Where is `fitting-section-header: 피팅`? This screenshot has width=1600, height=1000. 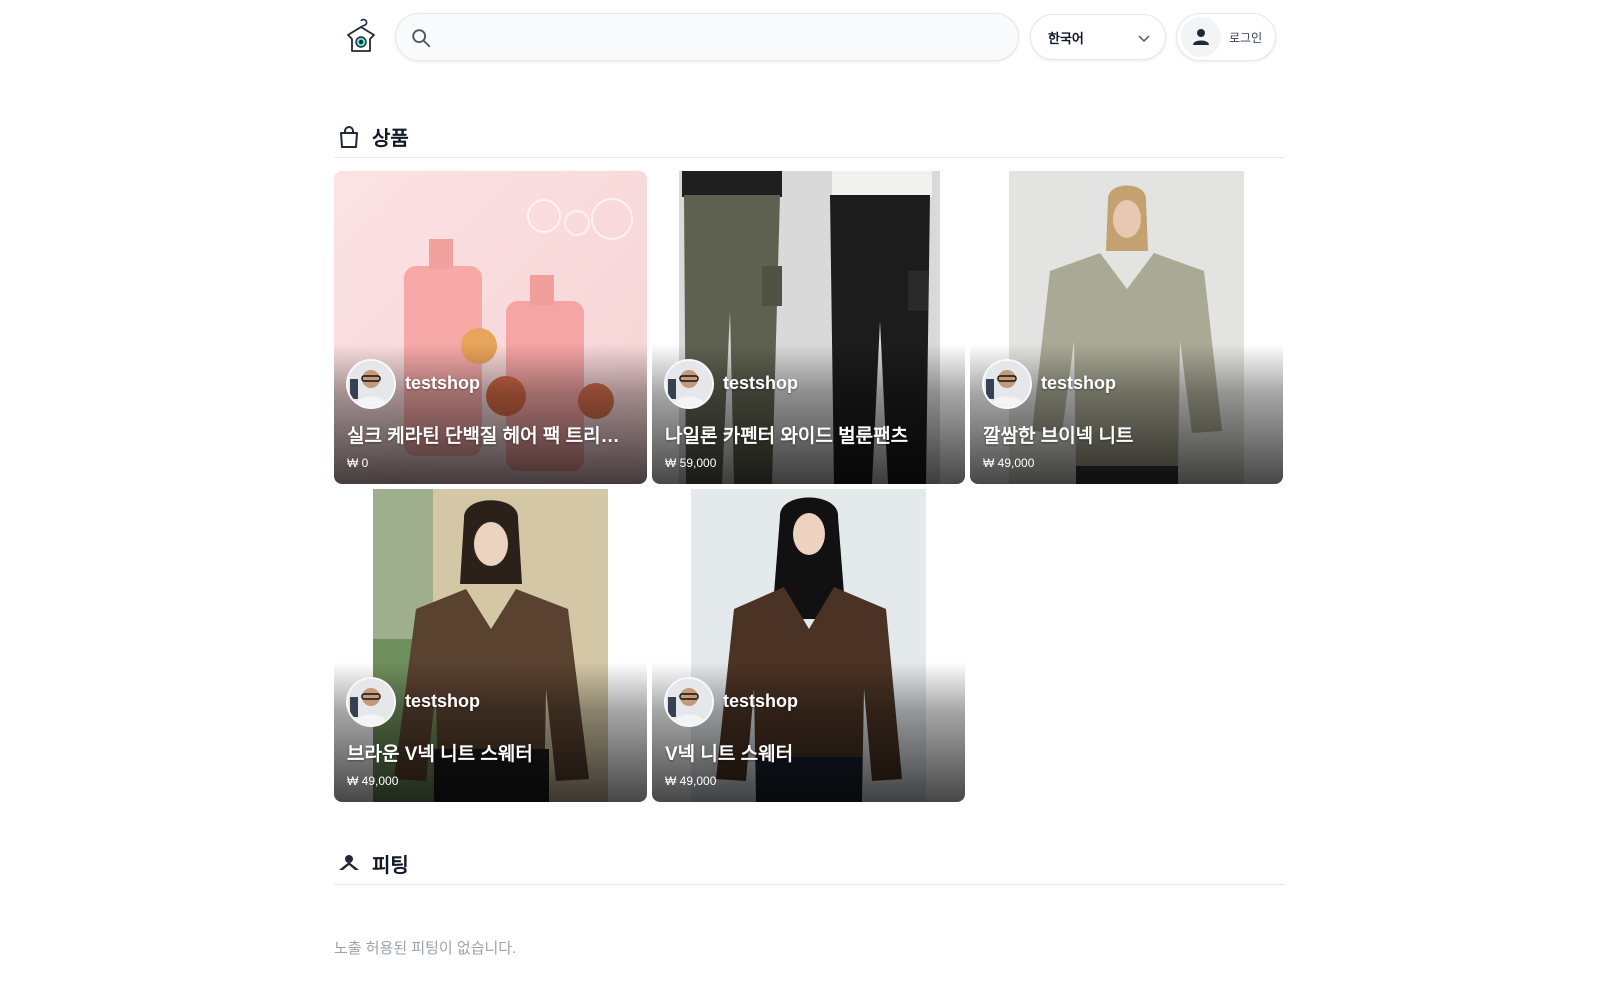
fitting-section-header: 피팅 is located at coordinates (809, 867).